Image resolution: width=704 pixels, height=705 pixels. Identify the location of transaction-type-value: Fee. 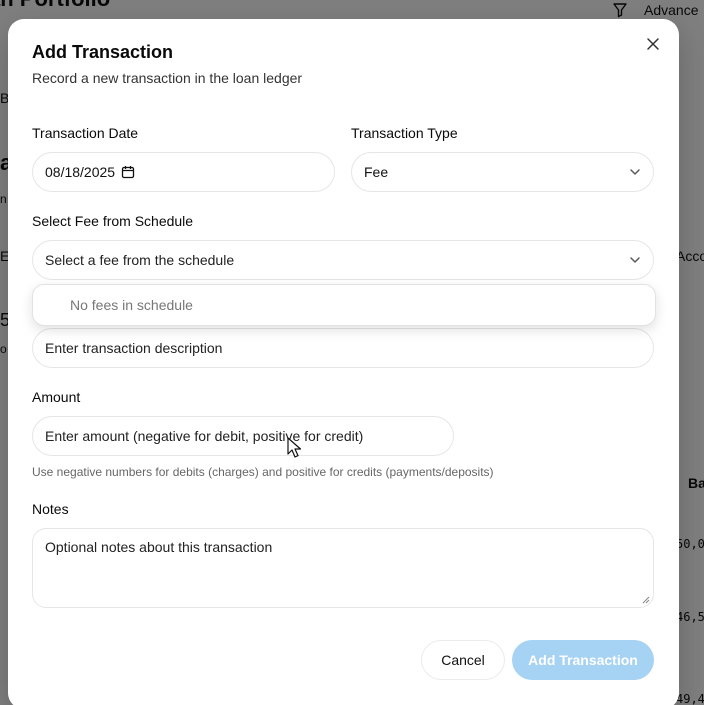
(376, 172).